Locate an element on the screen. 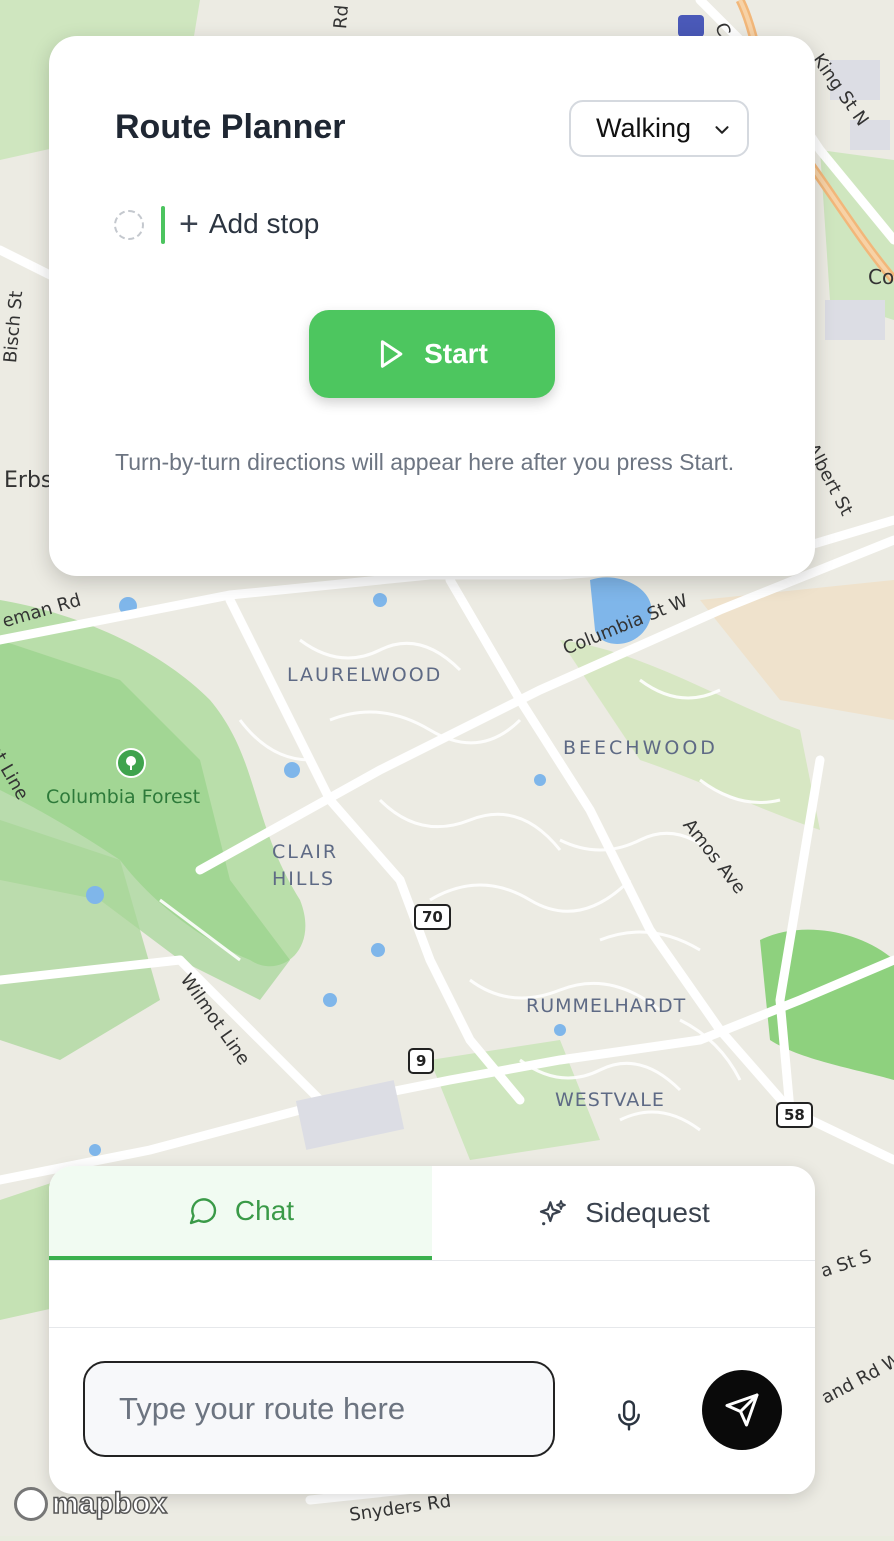 Image resolution: width=894 pixels, height=1541 pixels. add-stop-button: + Add stop is located at coordinates (249, 224).